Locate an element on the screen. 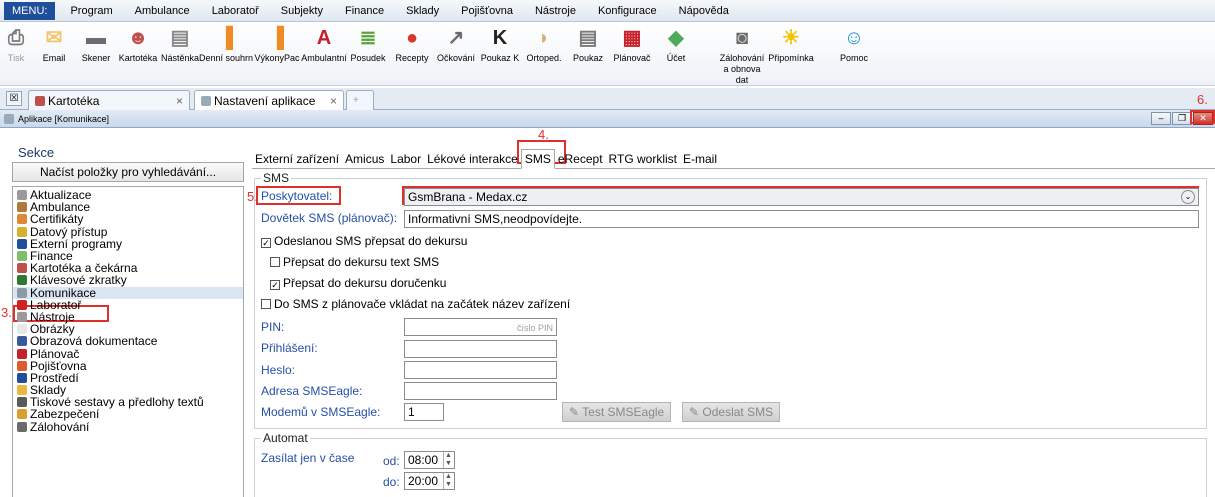  provider-select: GsmBrana - Medax.cz ⌄ is located at coordinates (801, 197).